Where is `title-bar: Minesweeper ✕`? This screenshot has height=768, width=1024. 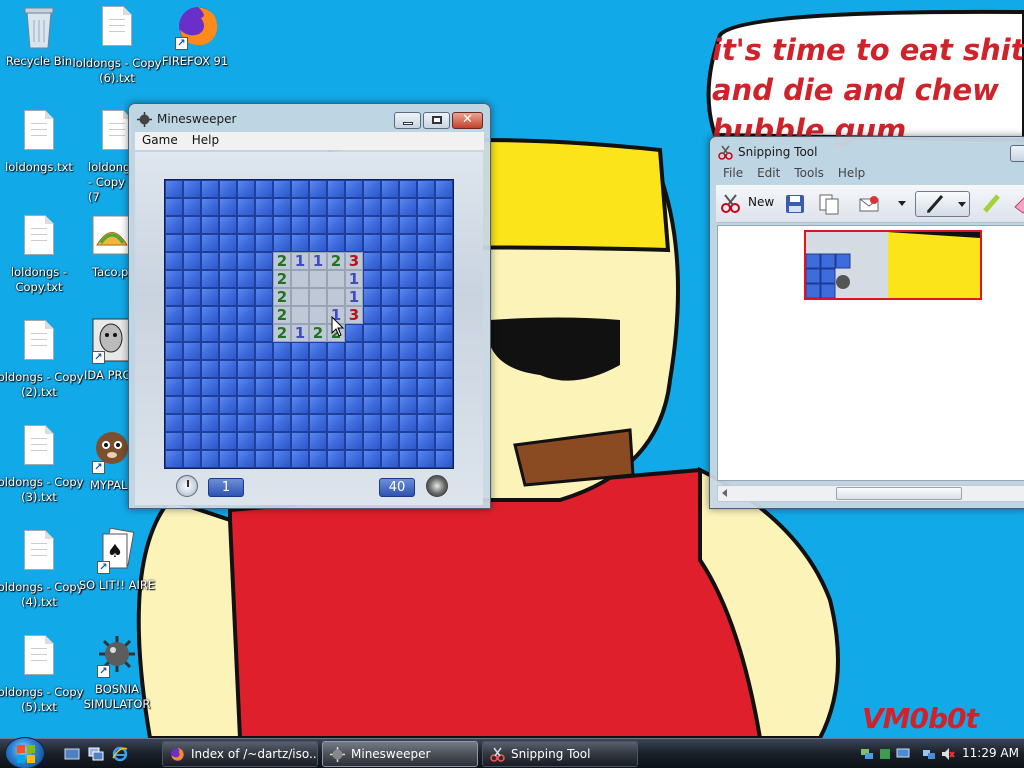
title-bar: Minesweeper ✕ is located at coordinates (309, 119).